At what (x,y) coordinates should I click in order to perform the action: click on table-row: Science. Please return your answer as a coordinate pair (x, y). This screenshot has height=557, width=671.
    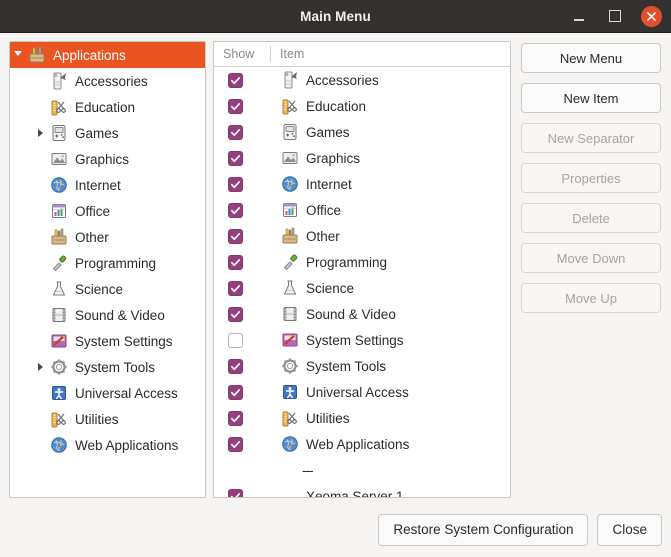
    Looking at the image, I should click on (362, 288).